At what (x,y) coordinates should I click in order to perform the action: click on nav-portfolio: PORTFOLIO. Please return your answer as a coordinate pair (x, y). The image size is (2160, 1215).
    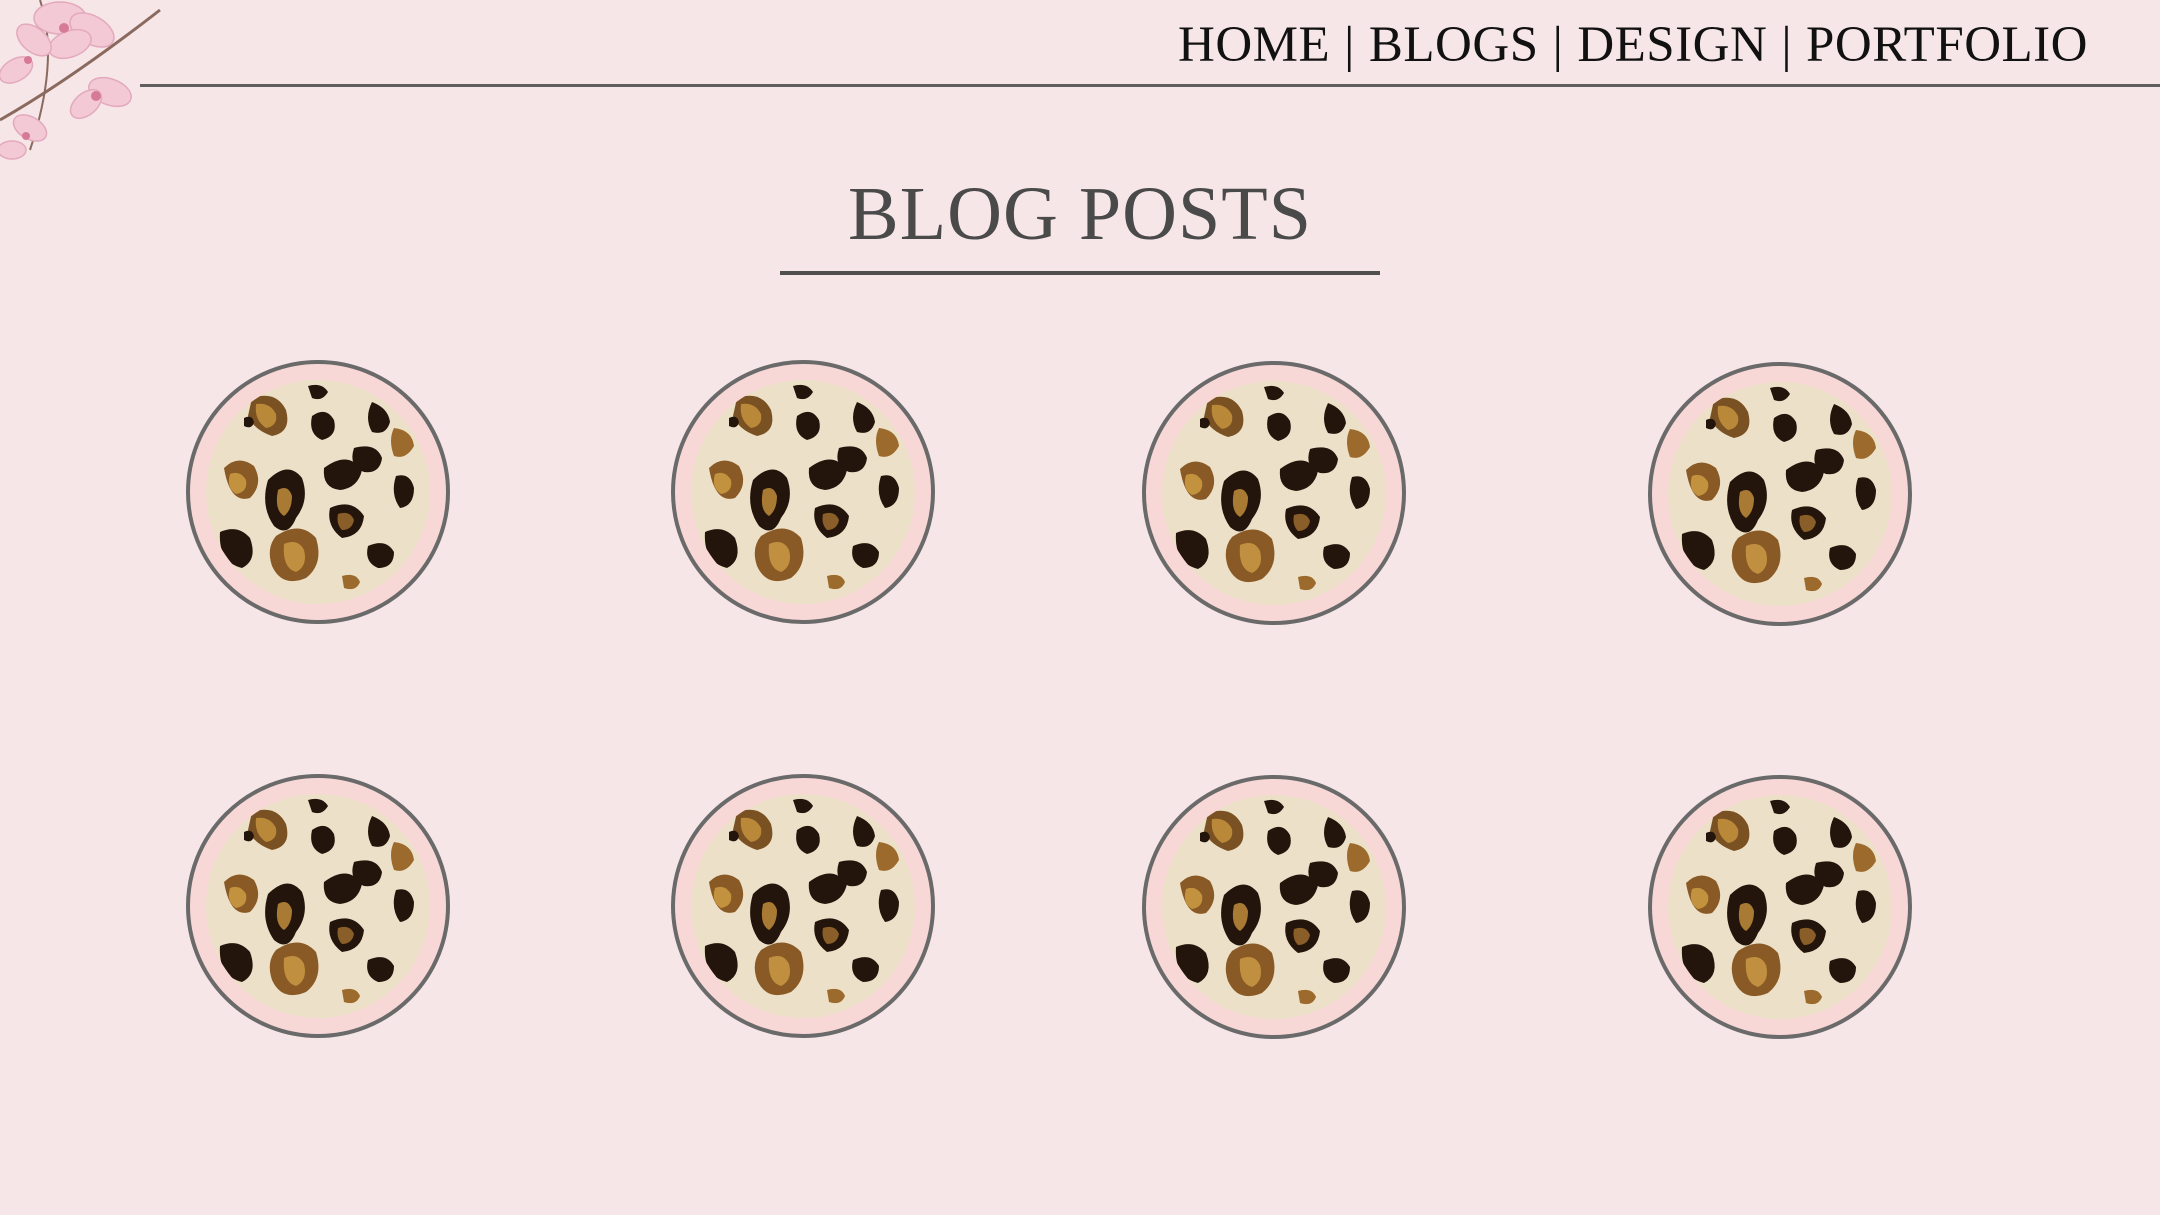
    Looking at the image, I should click on (1947, 45).